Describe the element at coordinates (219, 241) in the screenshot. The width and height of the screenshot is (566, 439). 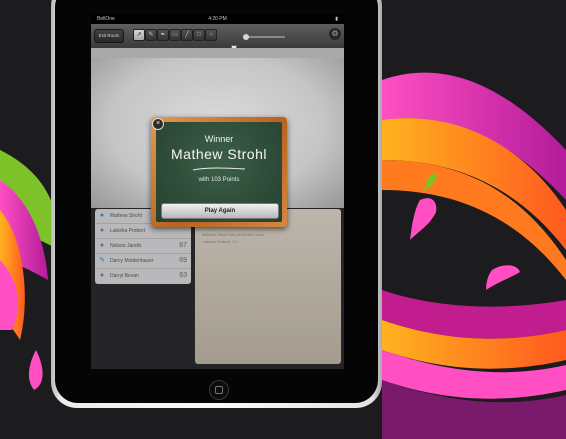
I see `chat-message: Lakisha Probert: !!!!` at that location.